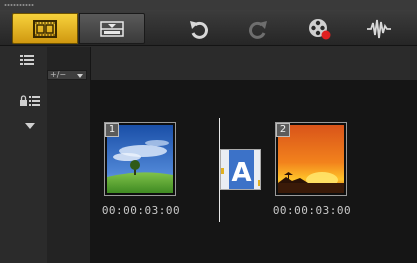  I want to click on storyboard-view-button, so click(45, 28).